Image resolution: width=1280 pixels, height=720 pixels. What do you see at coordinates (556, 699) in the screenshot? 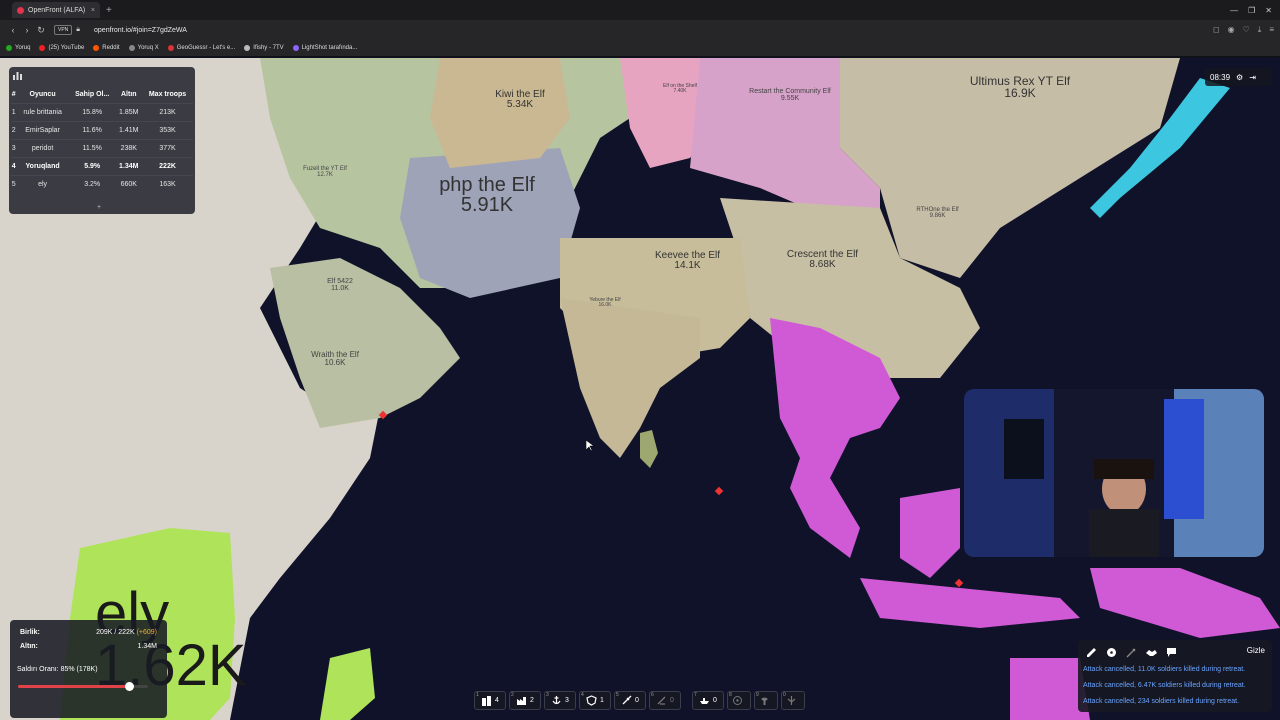
I see `port-icon` at bounding box center [556, 699].